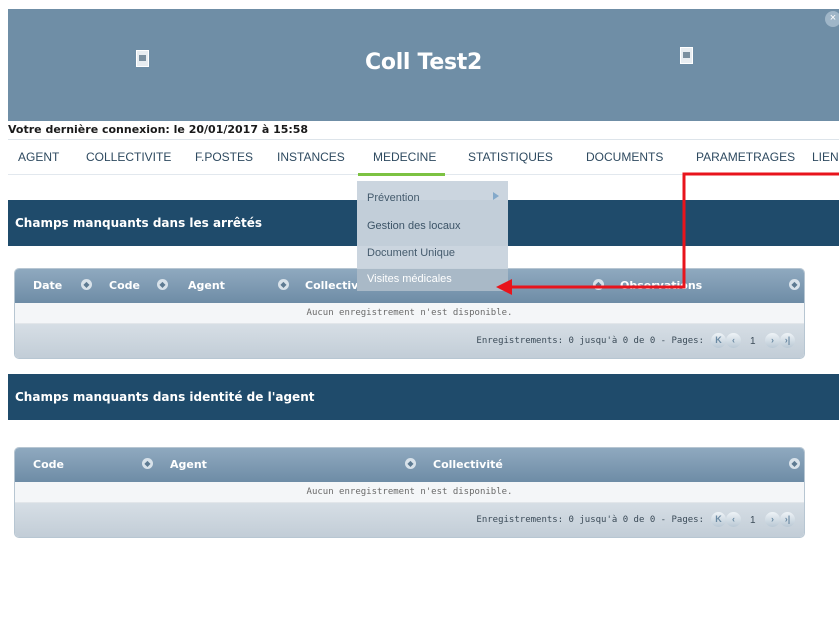 The width and height of the screenshot is (839, 638). I want to click on page-title: Coll Test2, so click(423, 62).